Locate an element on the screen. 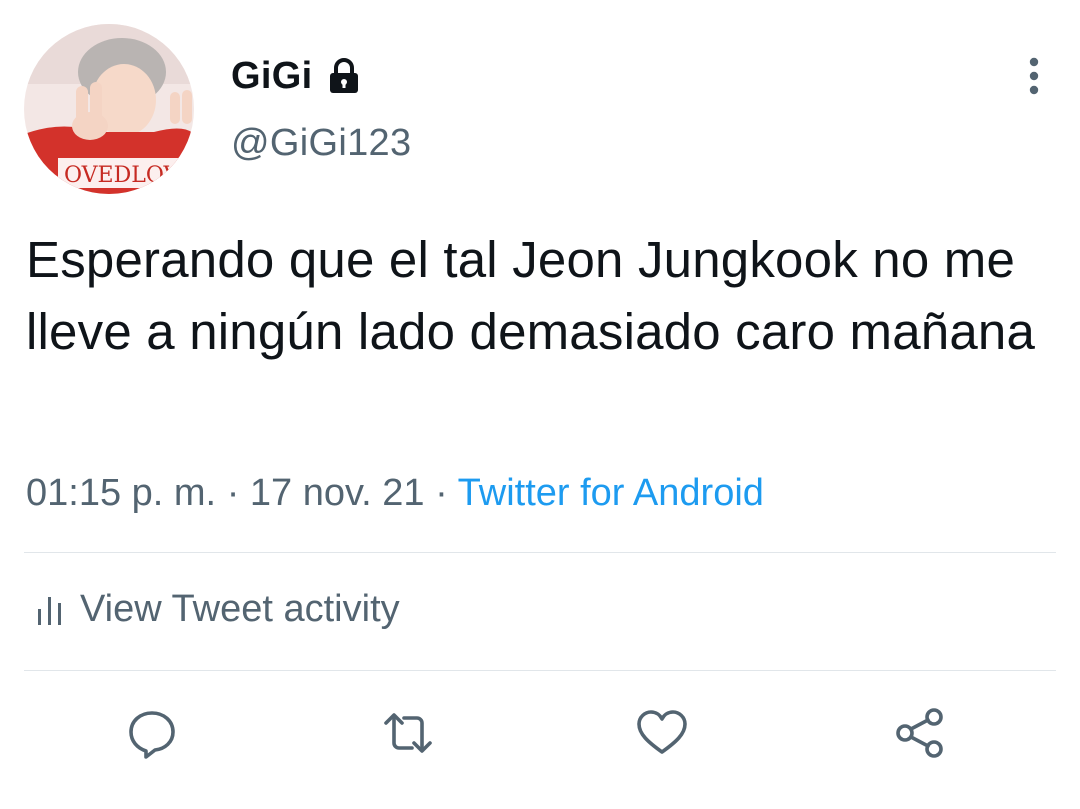 This screenshot has height=809, width=1080. reply-icon is located at coordinates (152, 735).